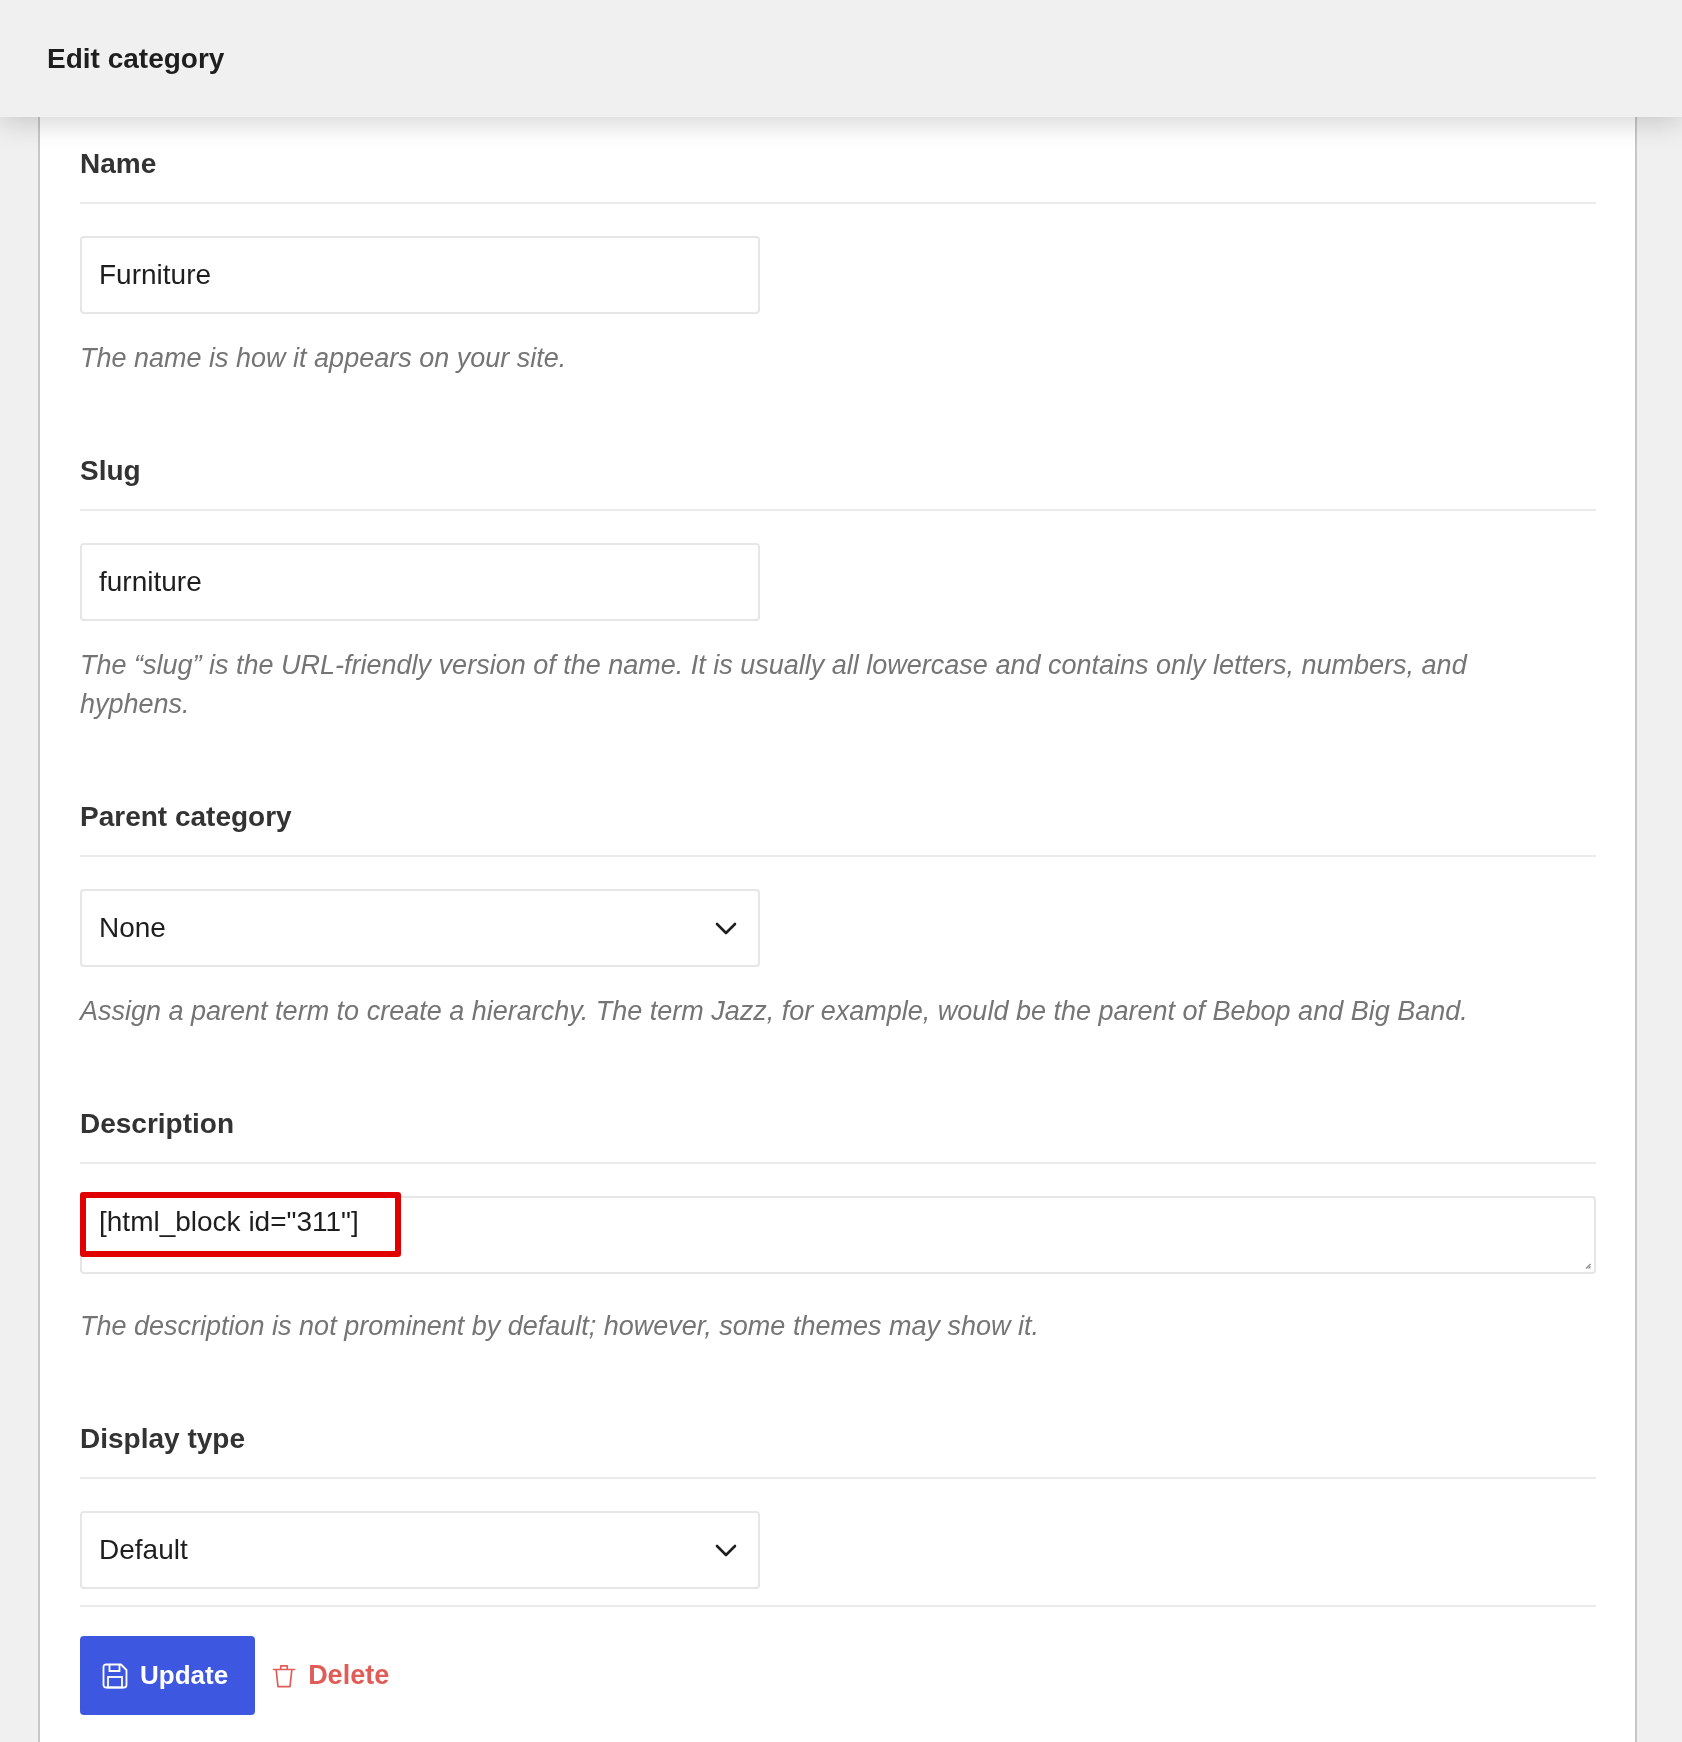 This screenshot has width=1682, height=1742. I want to click on help-text: Assign a parent term to create a hierarchy. The term Jazz, for example, would be the parent of Bebop and Big Band., so click(774, 1011).